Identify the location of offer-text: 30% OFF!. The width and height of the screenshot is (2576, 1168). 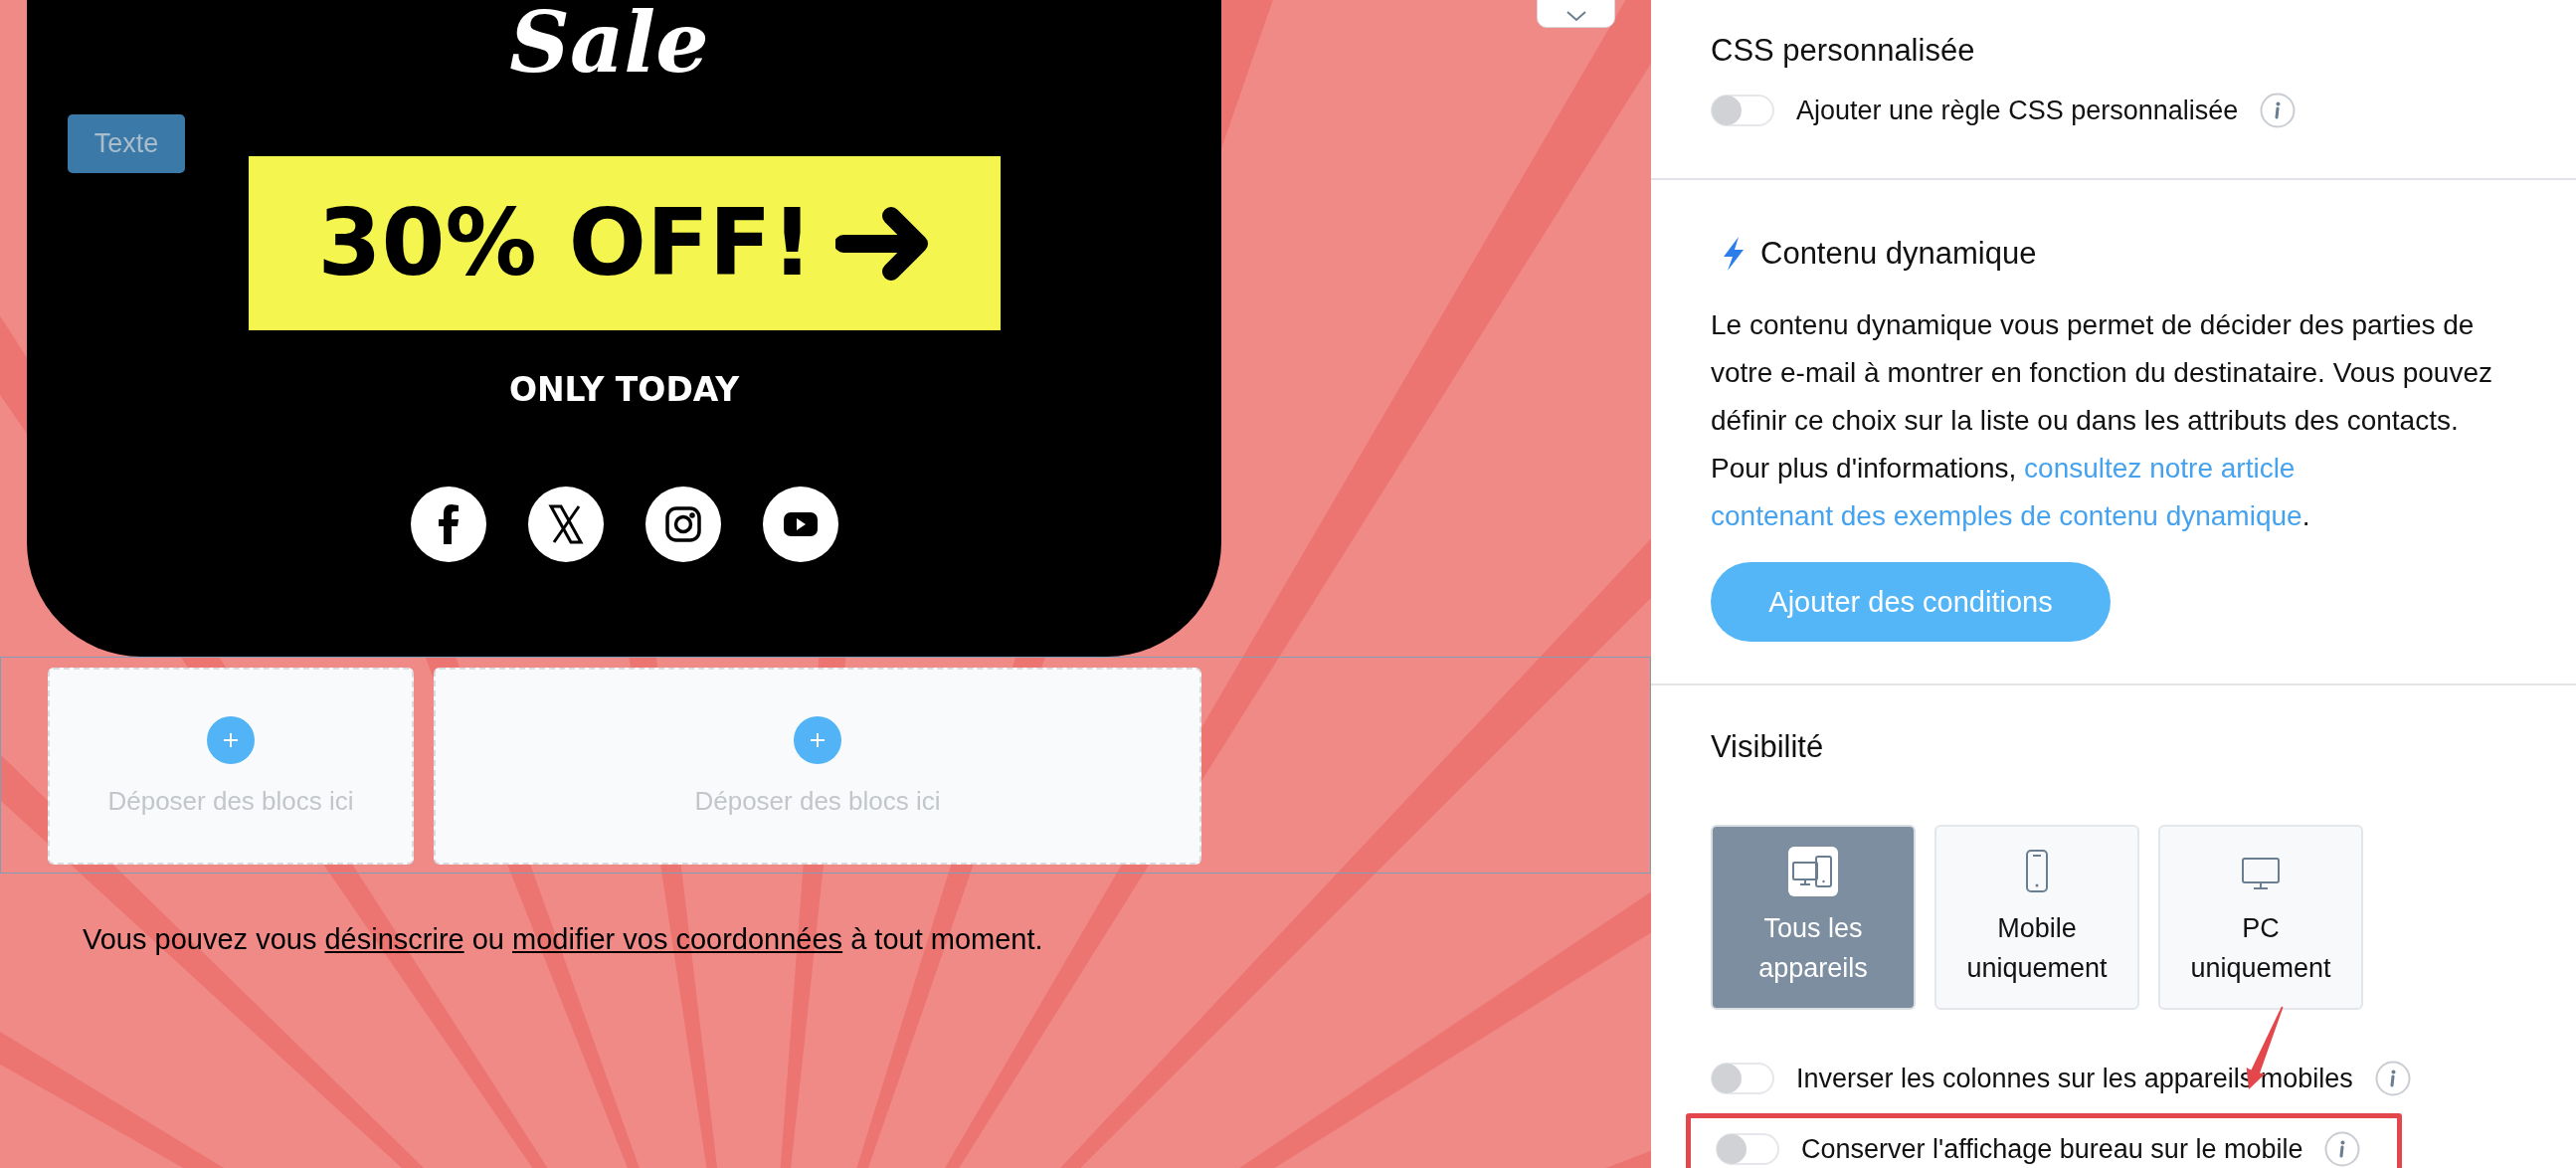
(565, 243).